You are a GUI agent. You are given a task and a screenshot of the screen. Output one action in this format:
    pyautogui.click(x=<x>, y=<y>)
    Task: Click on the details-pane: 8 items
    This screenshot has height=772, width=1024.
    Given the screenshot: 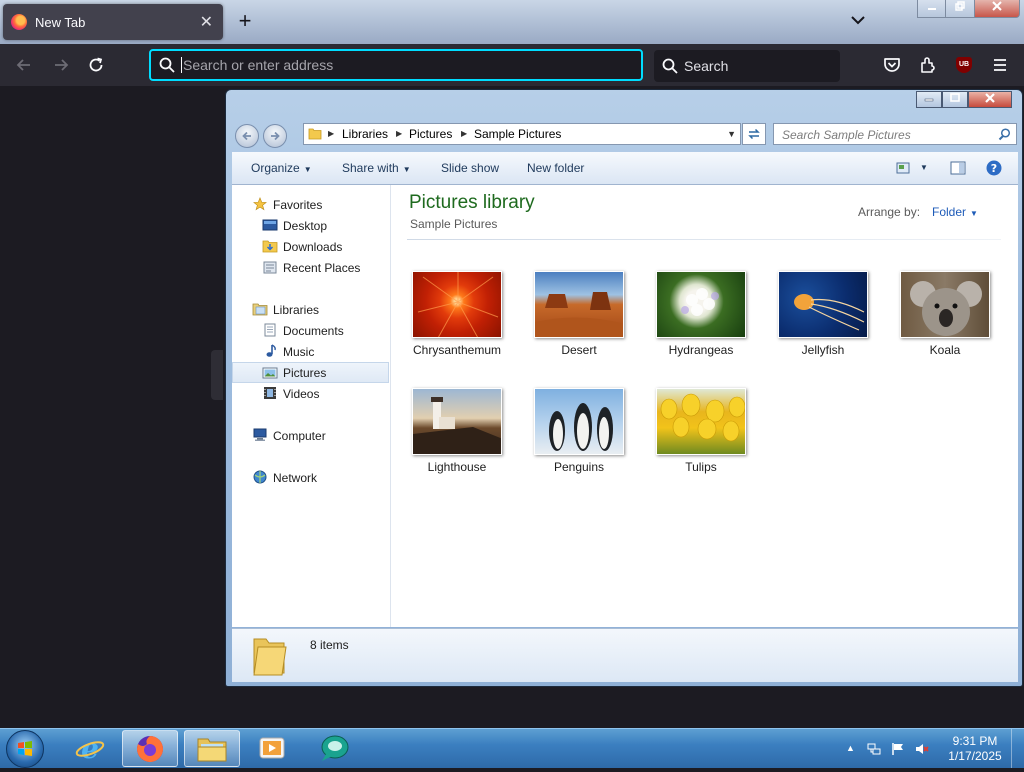 What is the action you would take?
    pyautogui.click(x=625, y=655)
    